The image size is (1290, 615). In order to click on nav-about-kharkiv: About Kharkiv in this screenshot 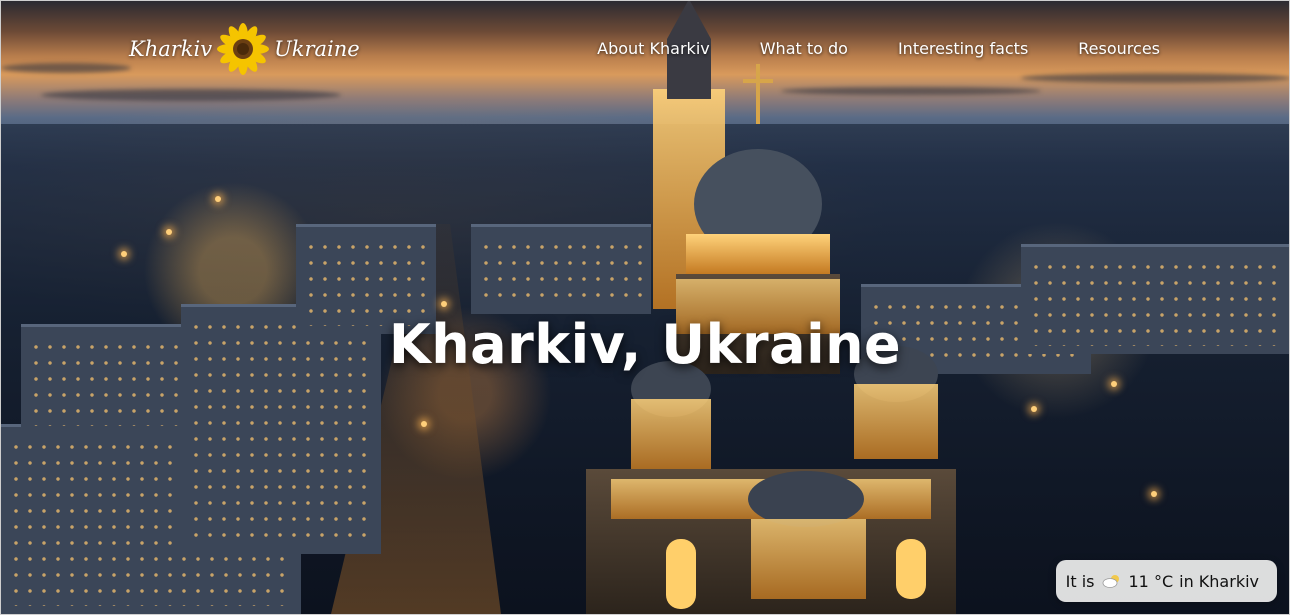, I will do `click(653, 48)`.